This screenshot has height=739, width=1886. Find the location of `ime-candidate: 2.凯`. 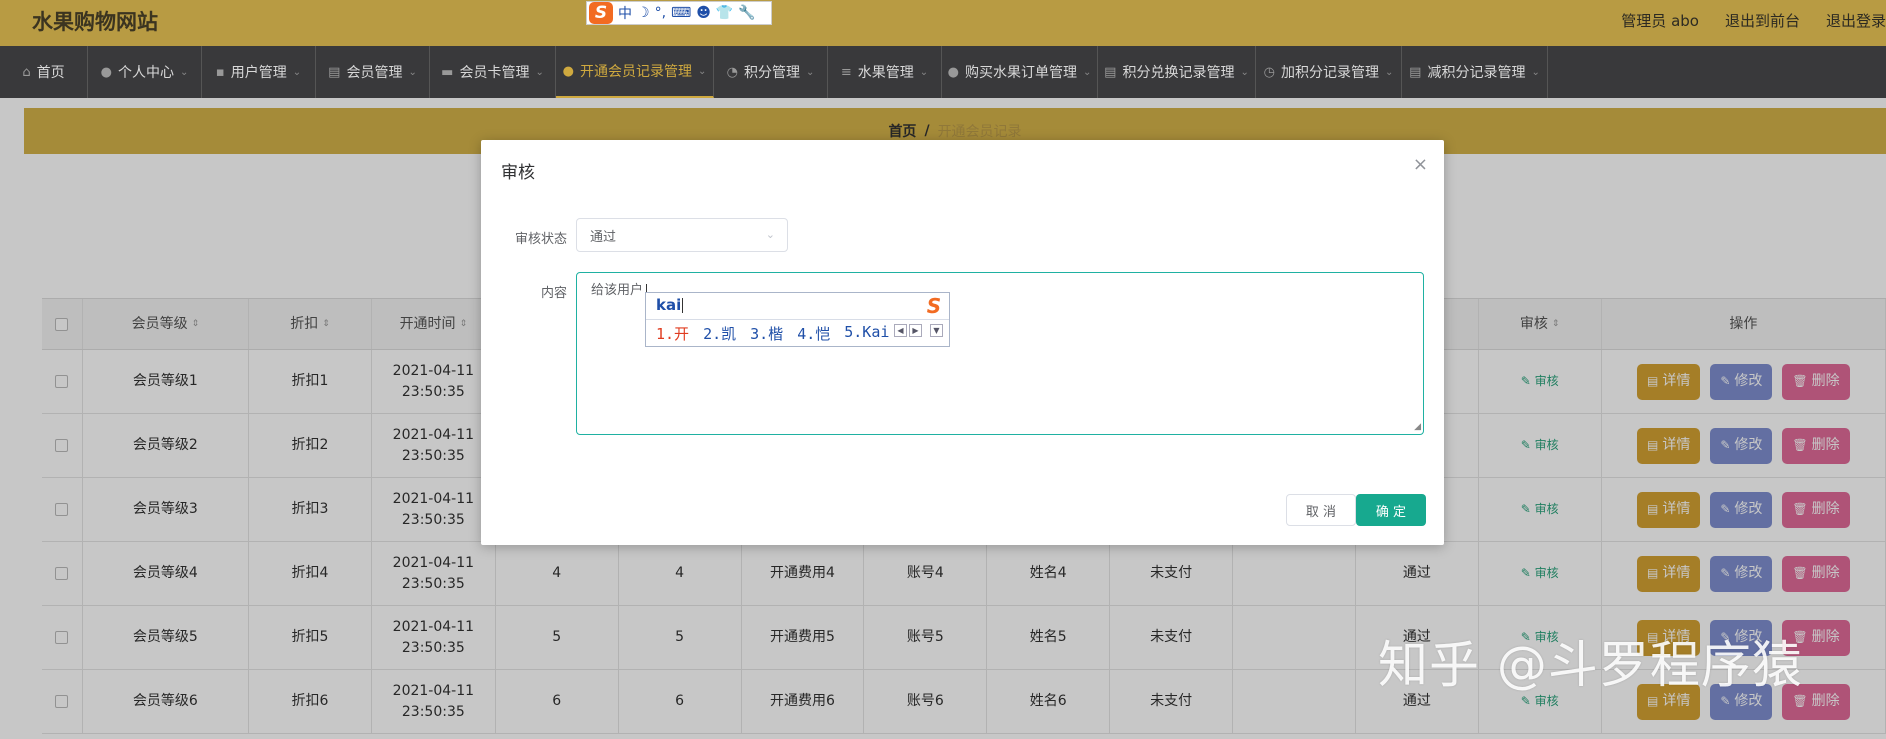

ime-candidate: 2.凯 is located at coordinates (719, 333).